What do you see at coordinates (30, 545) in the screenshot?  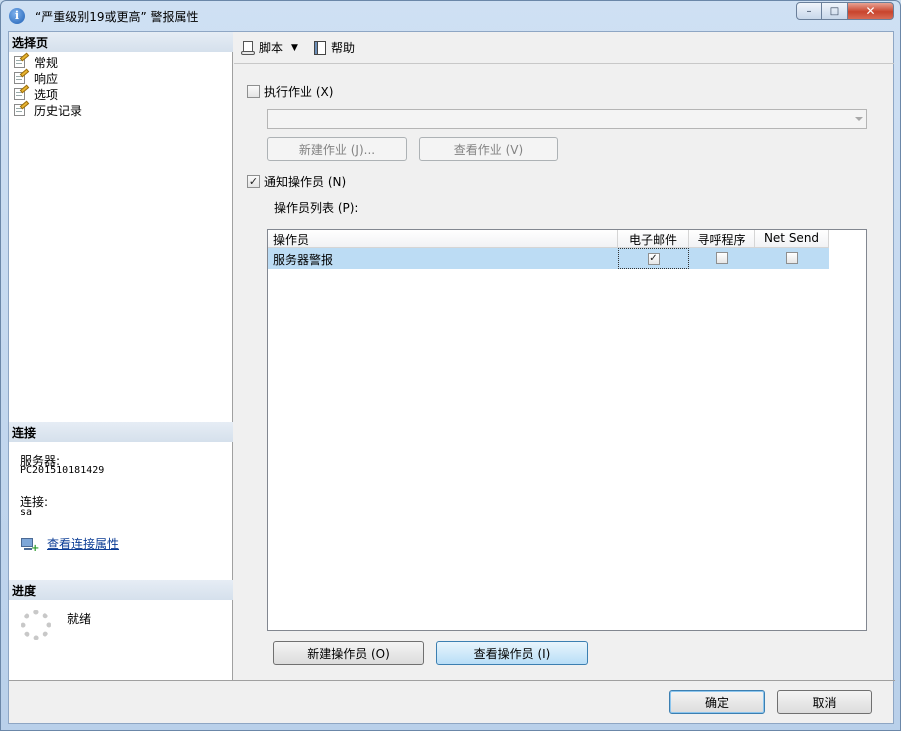 I see `connection-properties-icon: +` at bounding box center [30, 545].